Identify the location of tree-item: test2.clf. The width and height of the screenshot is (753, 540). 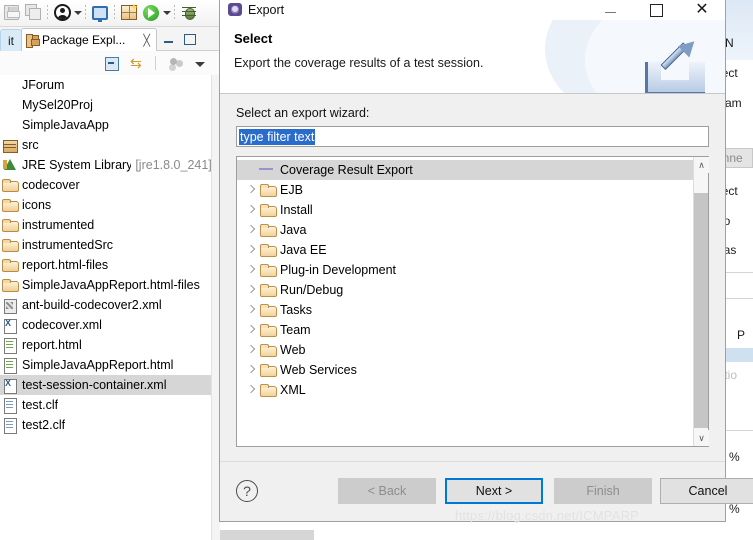
(105, 425).